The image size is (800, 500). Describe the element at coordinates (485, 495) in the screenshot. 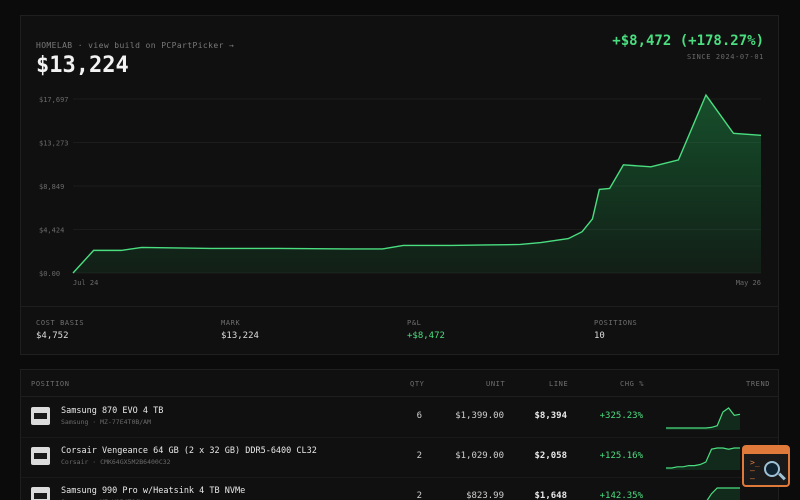

I see `unit-cell: $823.99` at that location.